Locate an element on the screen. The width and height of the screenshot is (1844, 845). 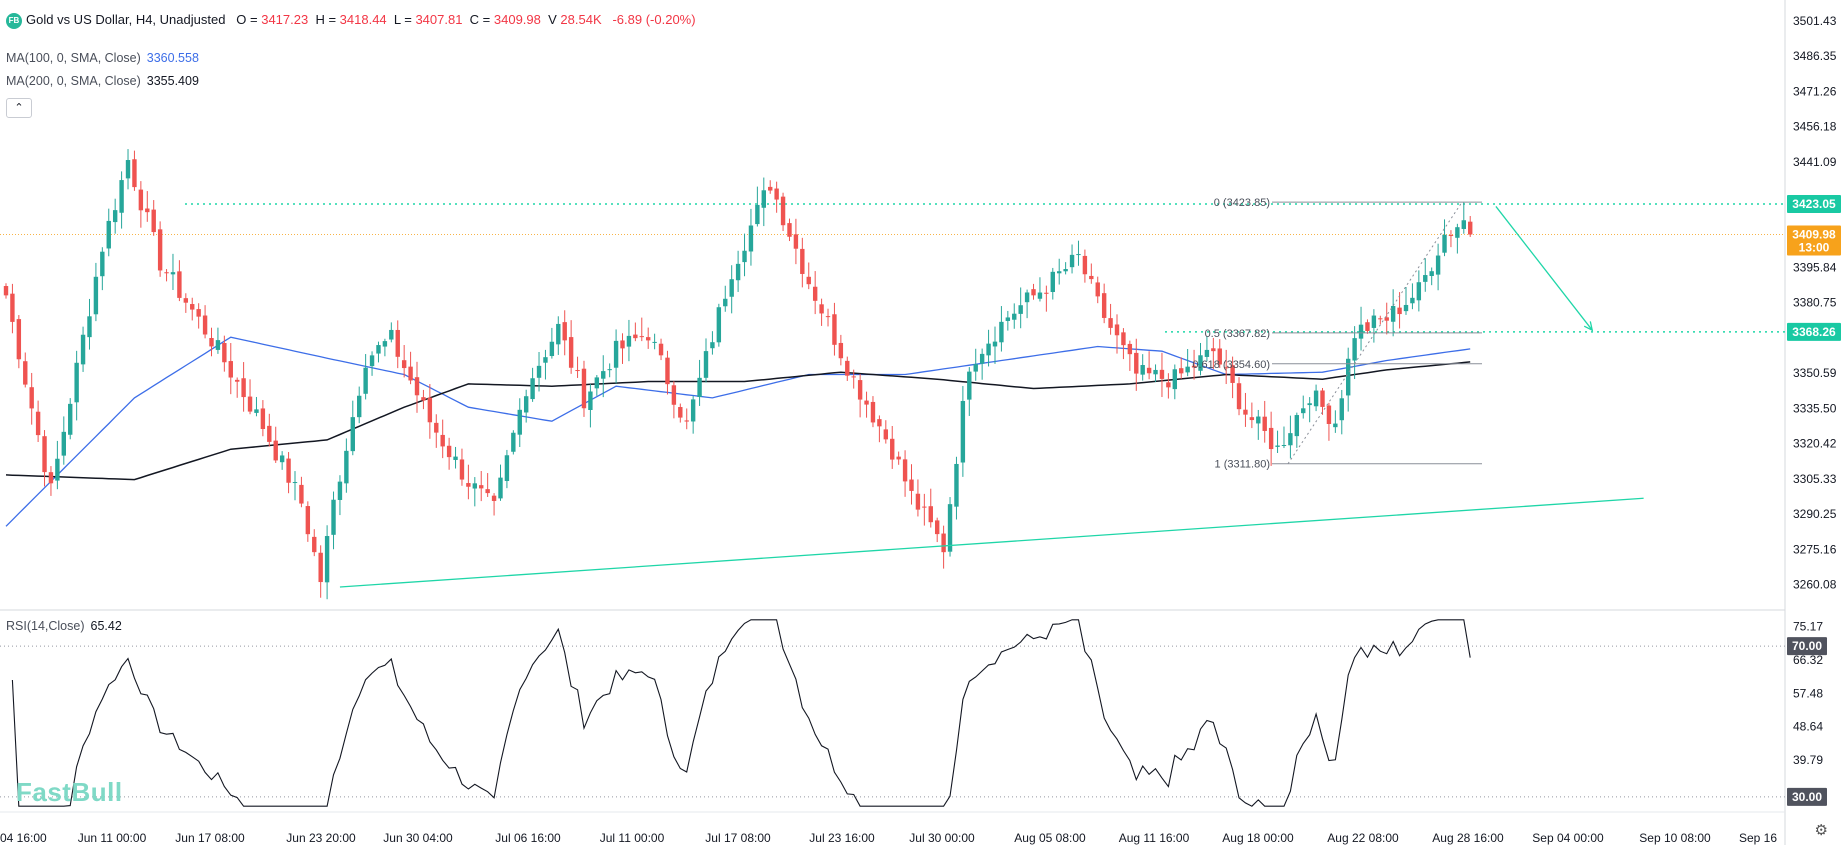
symbol-title: Gold vs US Dollar, H4, Unadjusted is located at coordinates (125, 19).